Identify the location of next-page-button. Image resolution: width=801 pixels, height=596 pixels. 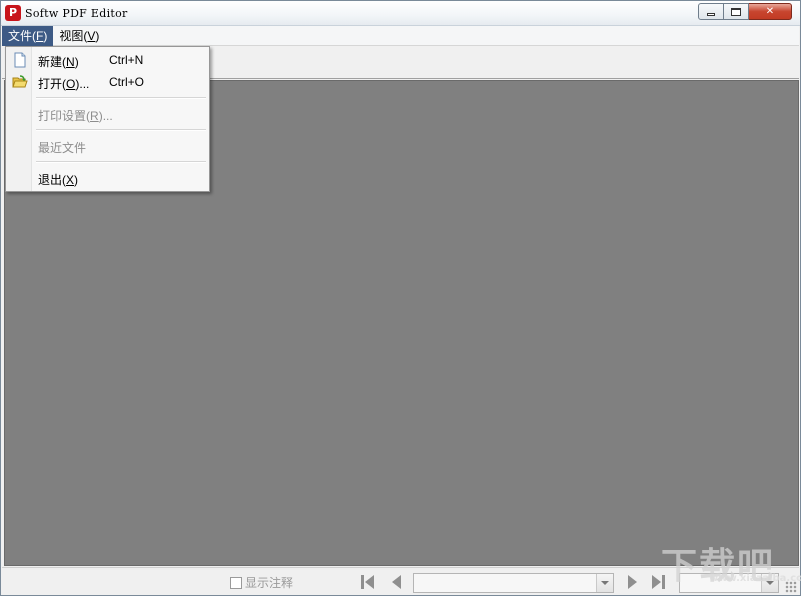
(632, 582).